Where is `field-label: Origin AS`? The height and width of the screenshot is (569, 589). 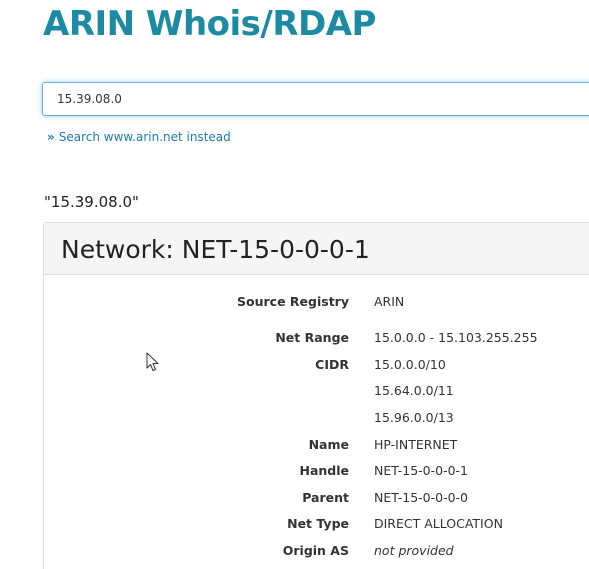 field-label: Origin AS is located at coordinates (315, 550).